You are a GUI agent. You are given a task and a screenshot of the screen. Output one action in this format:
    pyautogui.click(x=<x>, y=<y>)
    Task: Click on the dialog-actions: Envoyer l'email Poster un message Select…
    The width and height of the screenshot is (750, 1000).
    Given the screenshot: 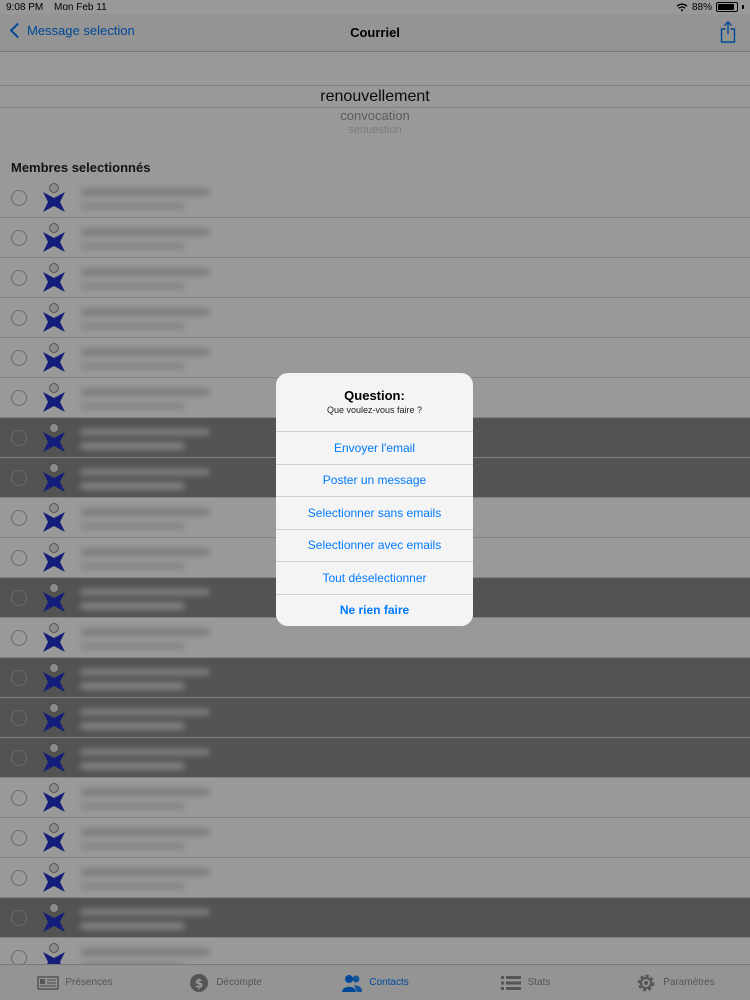 What is the action you would take?
    pyautogui.click(x=374, y=528)
    